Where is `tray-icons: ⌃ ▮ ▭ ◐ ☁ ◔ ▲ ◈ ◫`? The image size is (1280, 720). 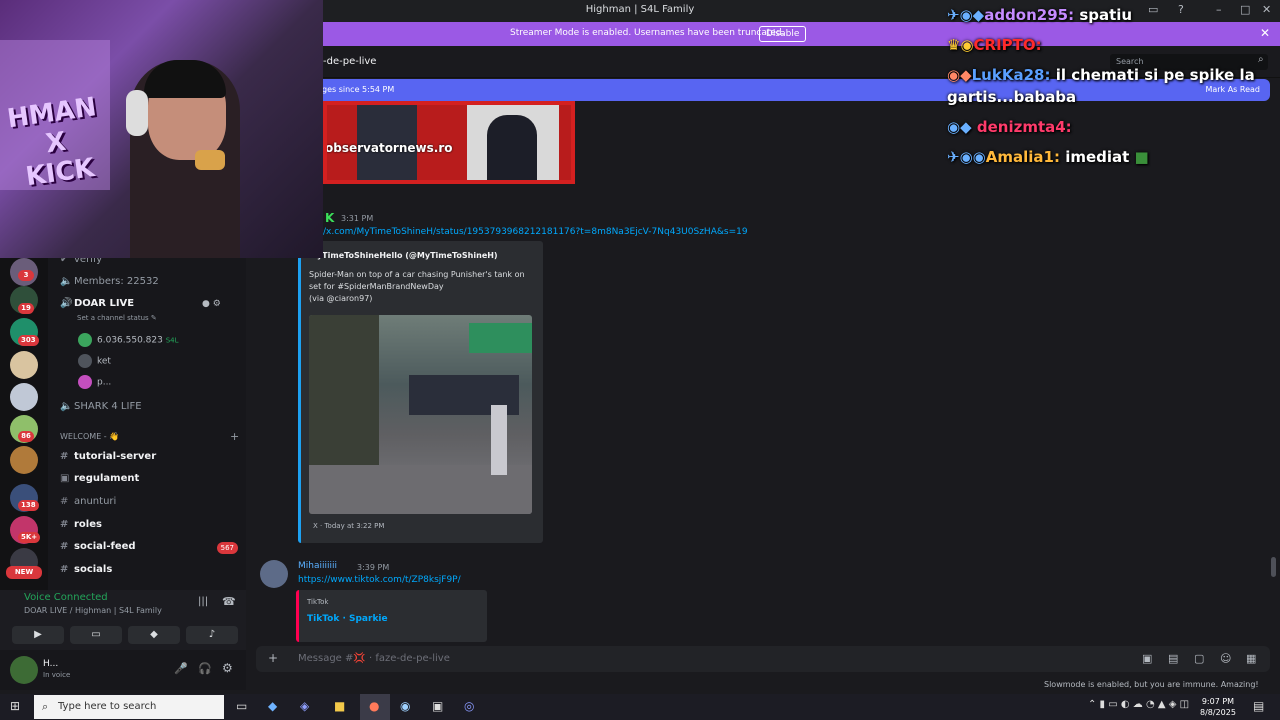 tray-icons: ⌃ ▮ ▭ ◐ ☁ ◔ ▲ ◈ ◫ is located at coordinates (1138, 704).